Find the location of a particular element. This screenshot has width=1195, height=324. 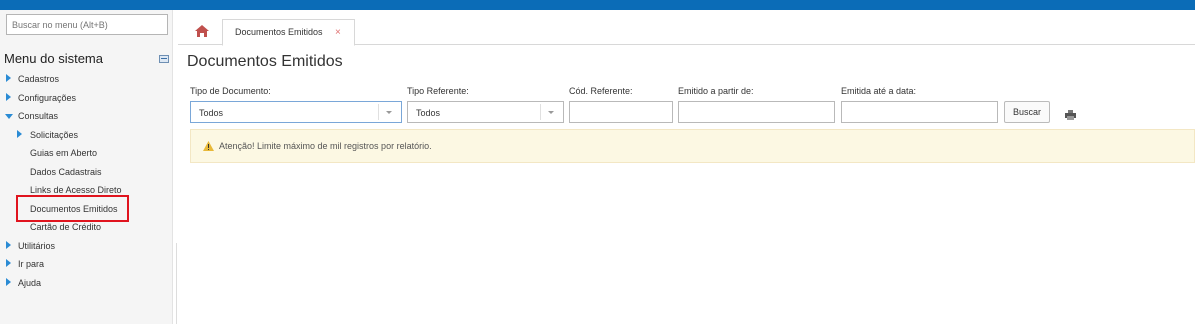

sidebar-item-consultas: Consultas is located at coordinates (38, 116).